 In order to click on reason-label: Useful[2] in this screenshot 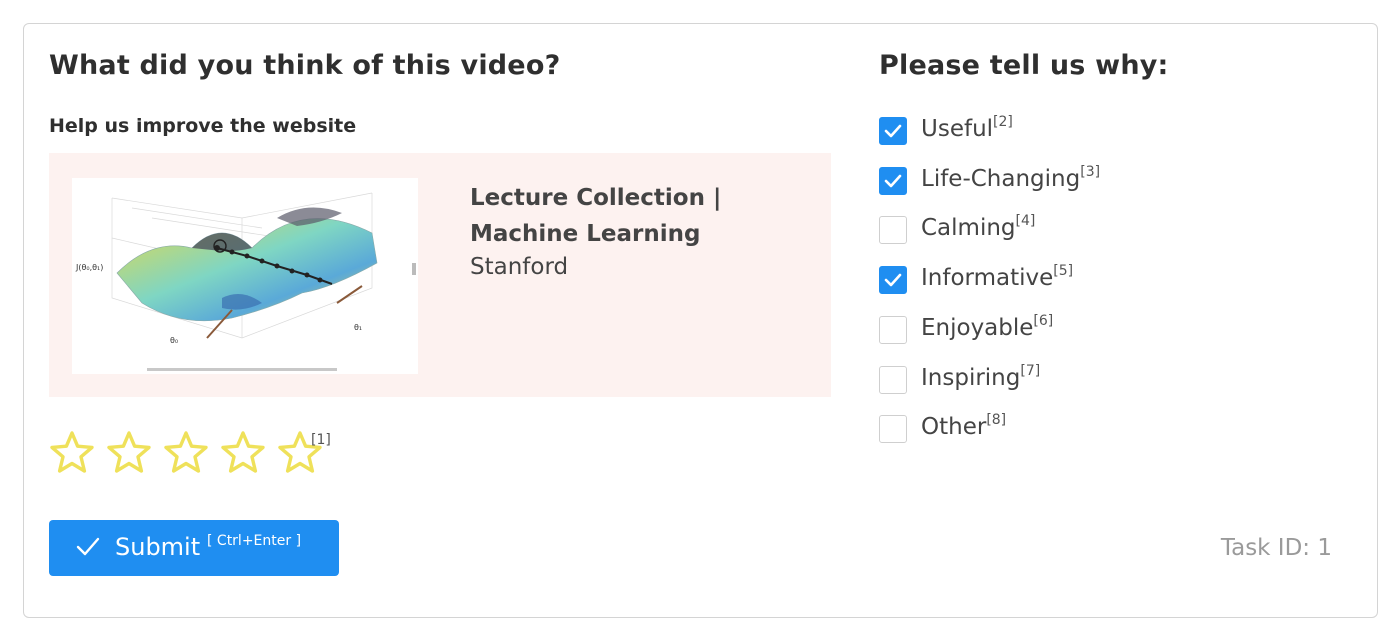, I will do `click(967, 128)`.